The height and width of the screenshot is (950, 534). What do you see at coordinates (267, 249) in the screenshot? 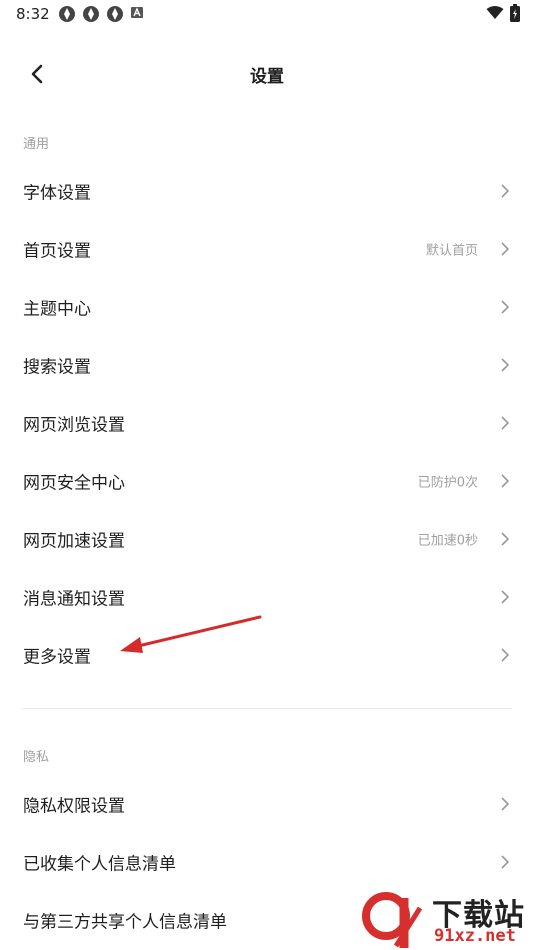
I see `settings-item-homepage: 首页设置 默认首页` at bounding box center [267, 249].